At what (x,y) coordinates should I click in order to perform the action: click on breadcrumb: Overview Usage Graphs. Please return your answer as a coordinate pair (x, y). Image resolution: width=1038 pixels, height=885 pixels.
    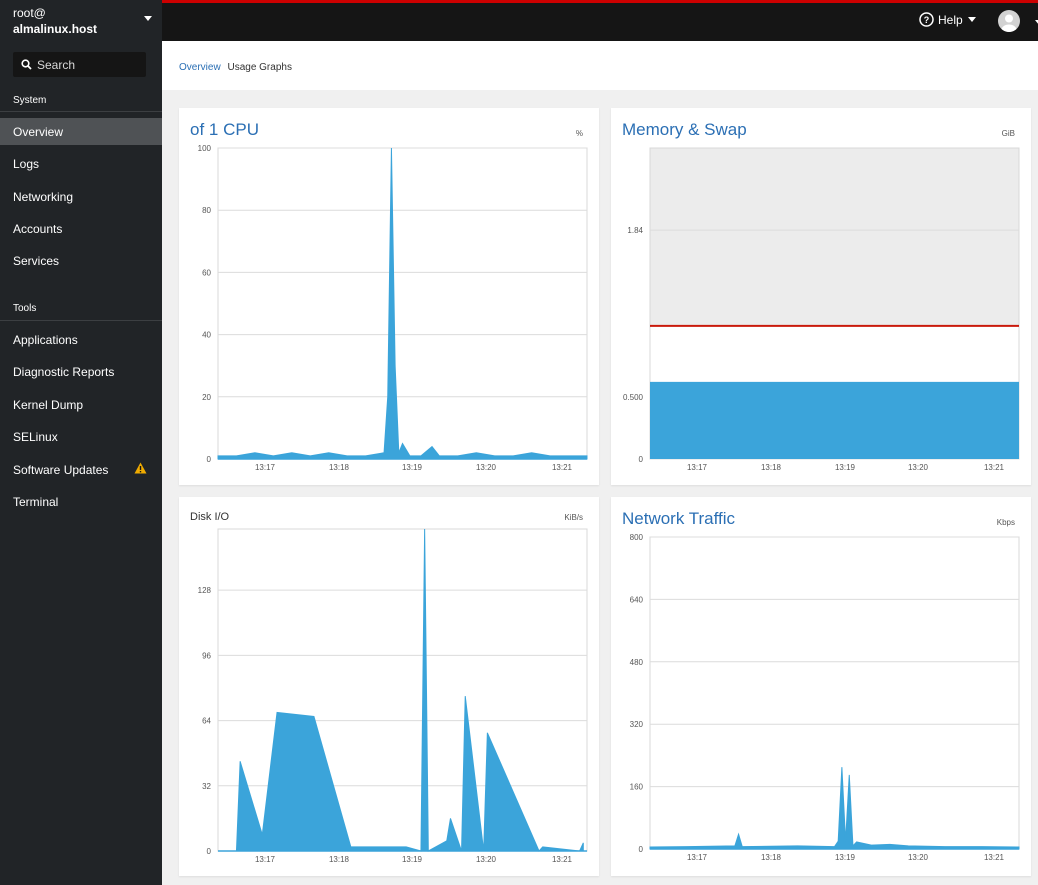
    Looking at the image, I should click on (235, 67).